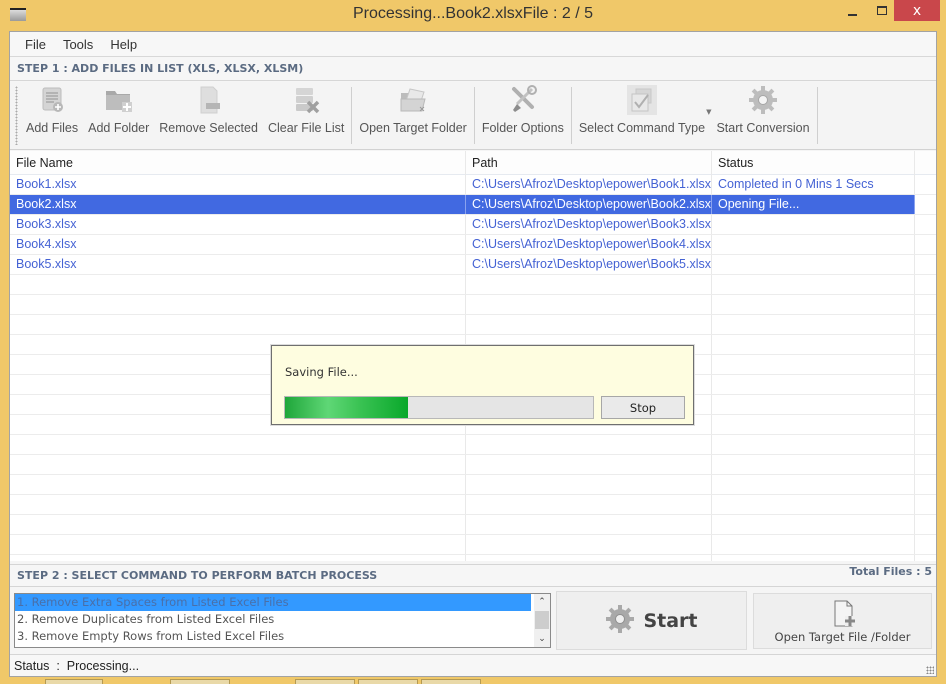  What do you see at coordinates (123, 44) in the screenshot?
I see `menu-help: Help` at bounding box center [123, 44].